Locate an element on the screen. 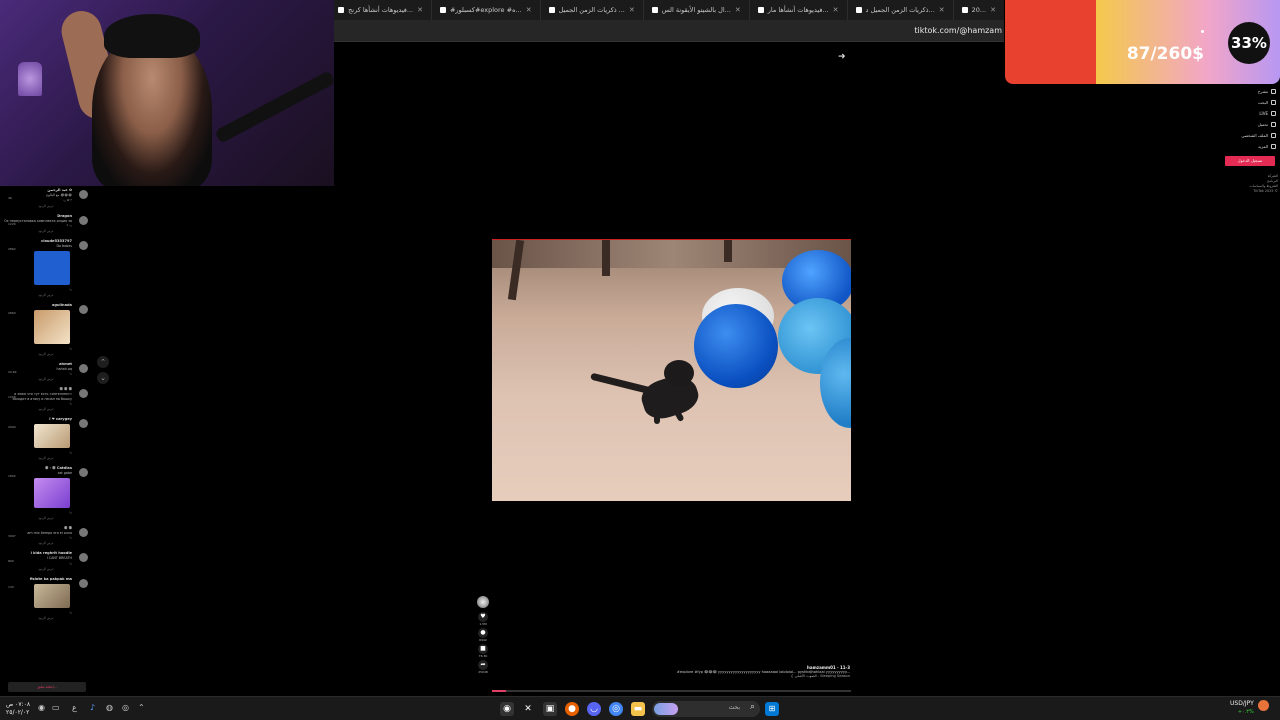 This screenshot has height=720, width=1280. nav-item: الملف الشخصي is located at coordinates (1250, 135).